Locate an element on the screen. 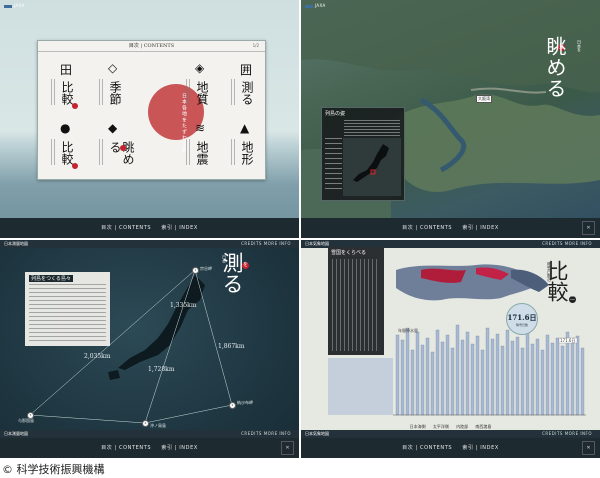 The image size is (600, 478). distance-label: 1,335km is located at coordinates (183, 305).